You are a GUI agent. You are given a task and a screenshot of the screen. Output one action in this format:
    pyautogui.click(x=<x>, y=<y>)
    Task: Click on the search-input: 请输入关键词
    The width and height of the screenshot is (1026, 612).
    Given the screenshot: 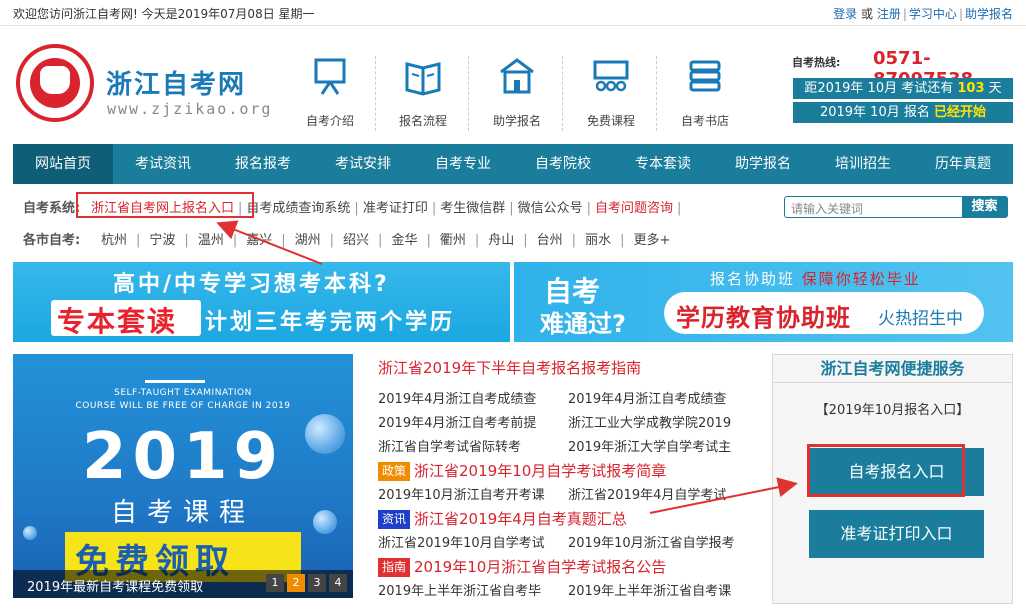 What is the action you would take?
    pyautogui.click(x=827, y=208)
    